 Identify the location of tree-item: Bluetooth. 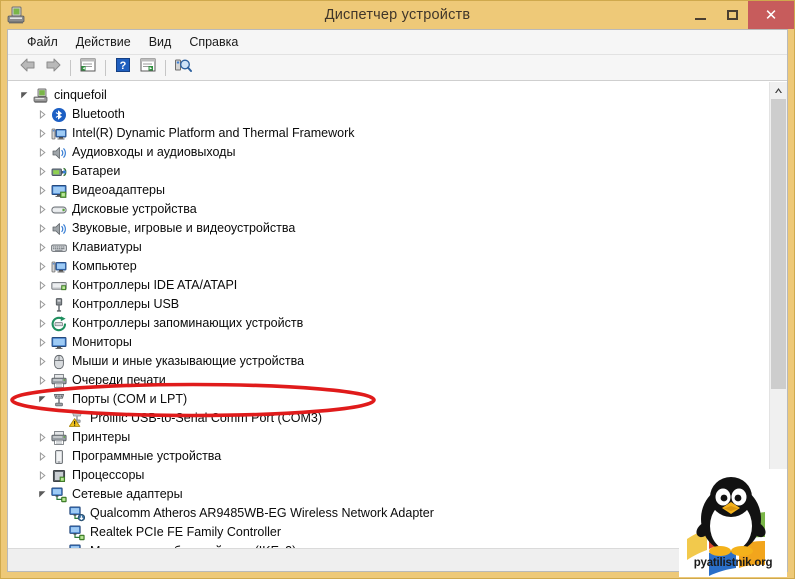
(388, 114).